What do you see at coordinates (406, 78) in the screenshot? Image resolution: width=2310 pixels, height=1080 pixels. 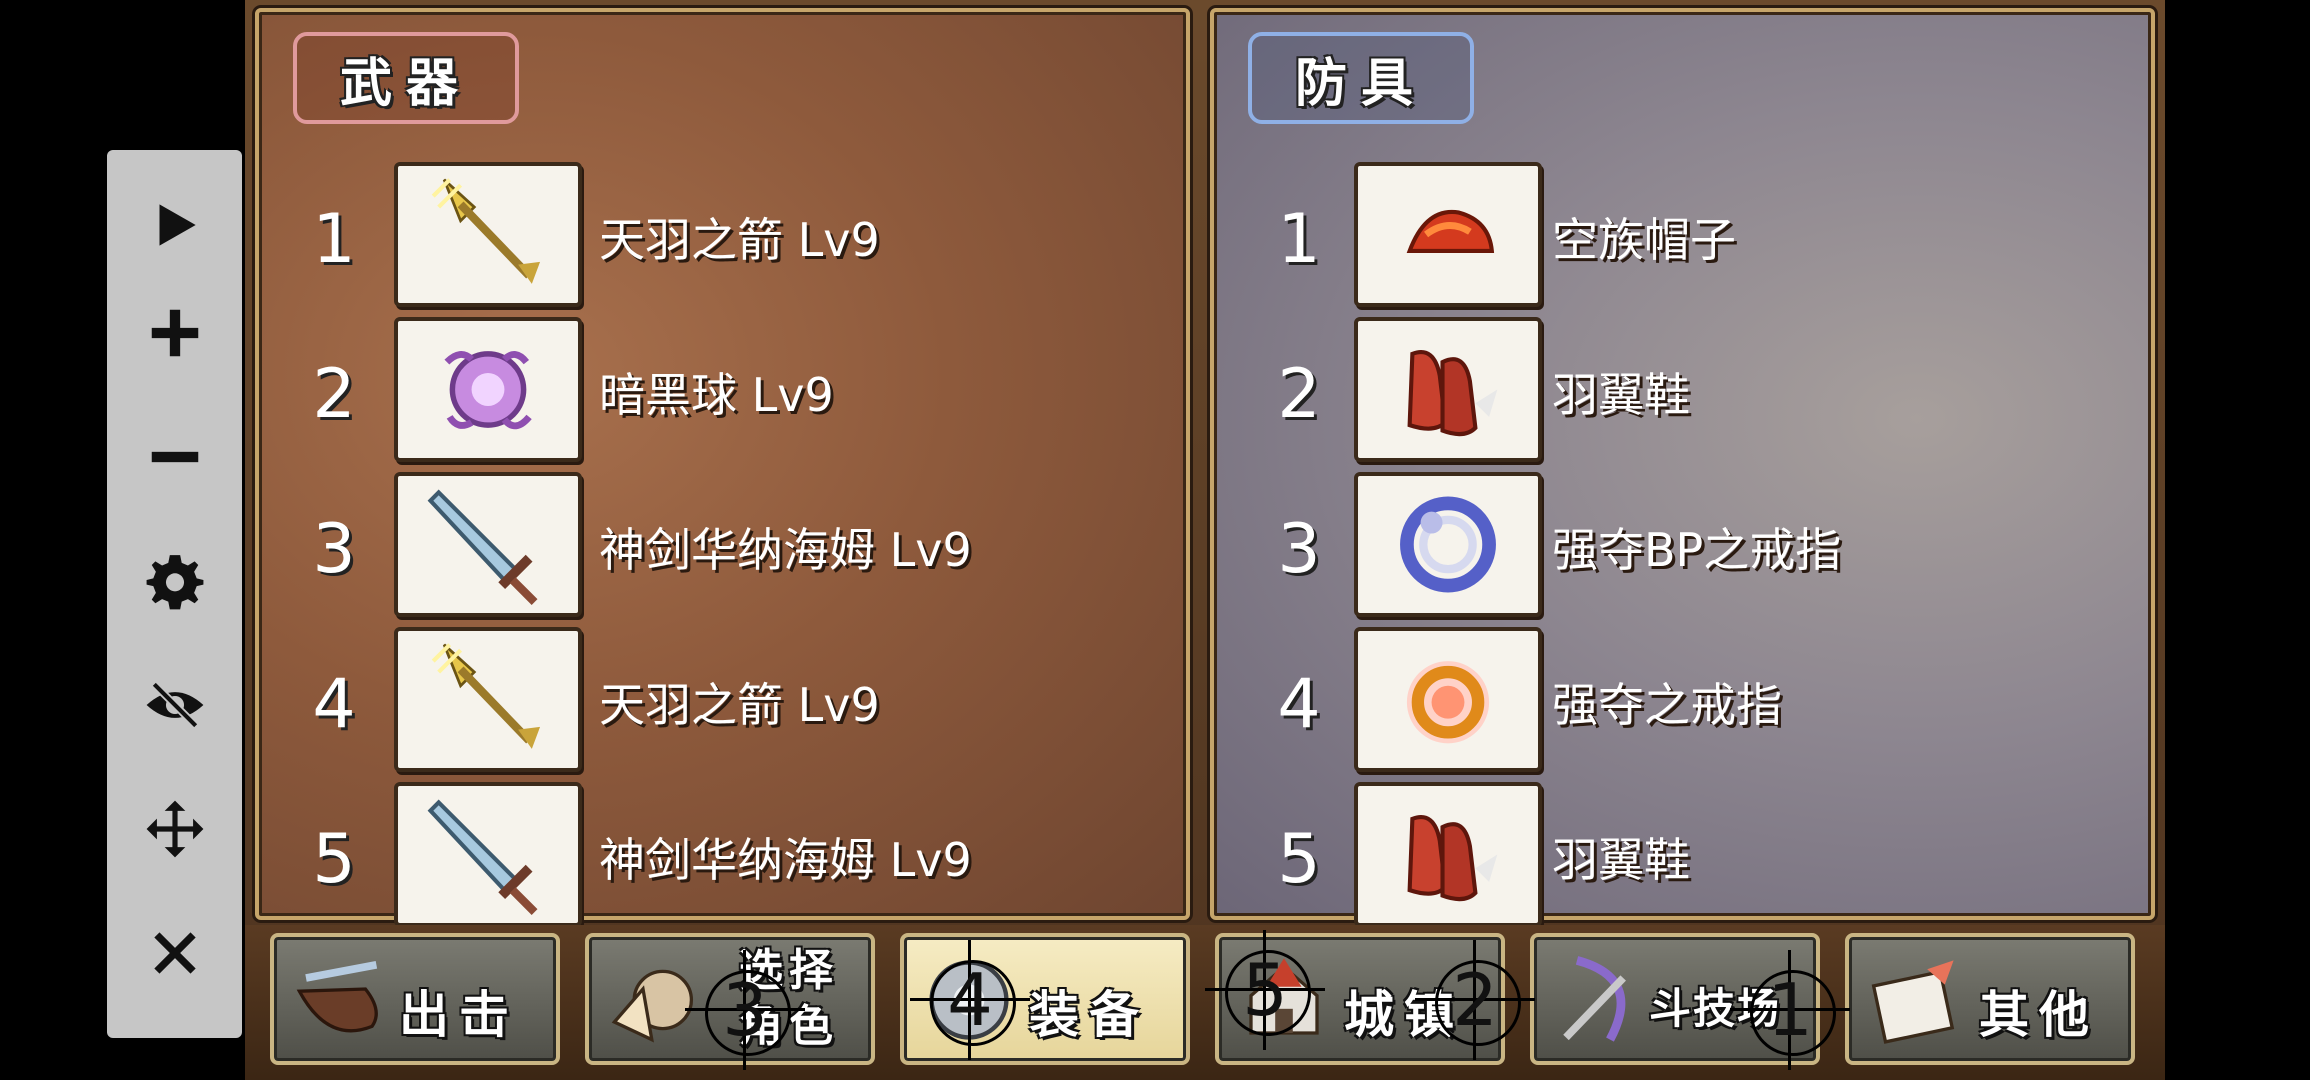 I see `weapons-title: 武器` at bounding box center [406, 78].